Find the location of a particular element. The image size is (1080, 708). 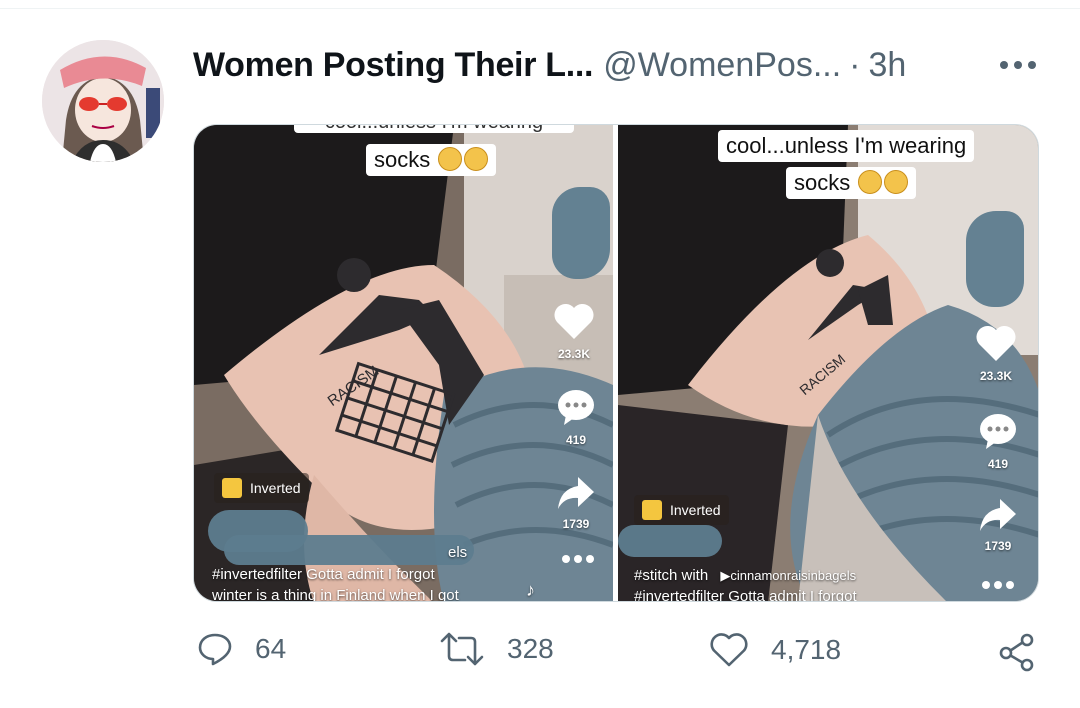

effect-badge-right-label: Inverted is located at coordinates (695, 510).